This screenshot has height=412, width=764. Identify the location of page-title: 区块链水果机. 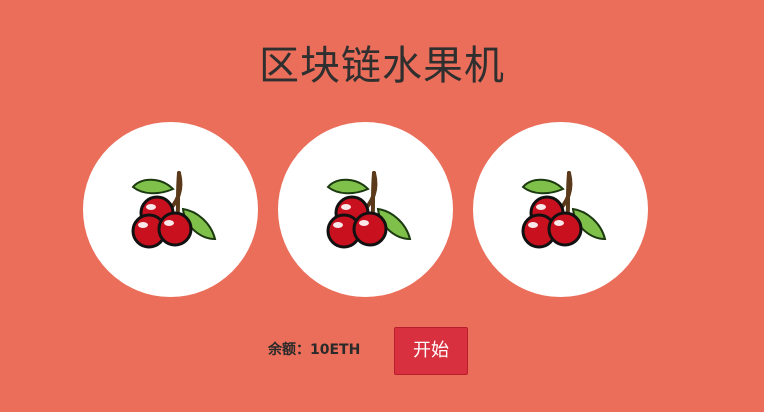
(382, 66).